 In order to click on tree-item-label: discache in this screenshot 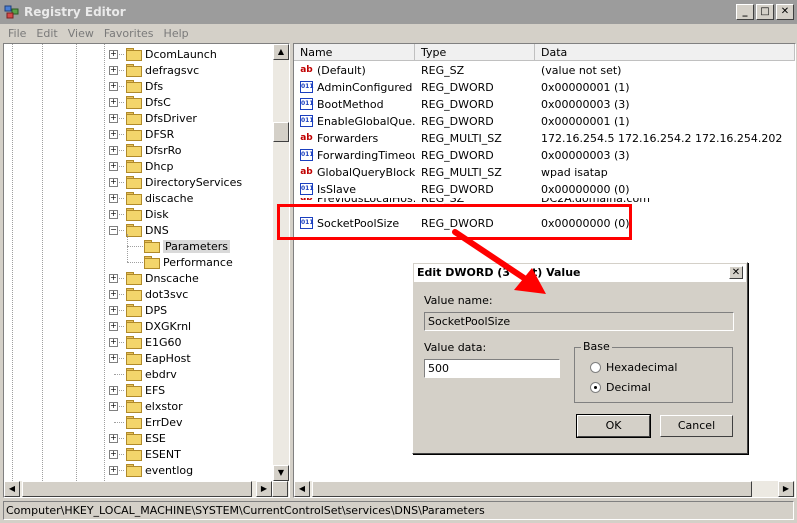, I will do `click(169, 198)`.